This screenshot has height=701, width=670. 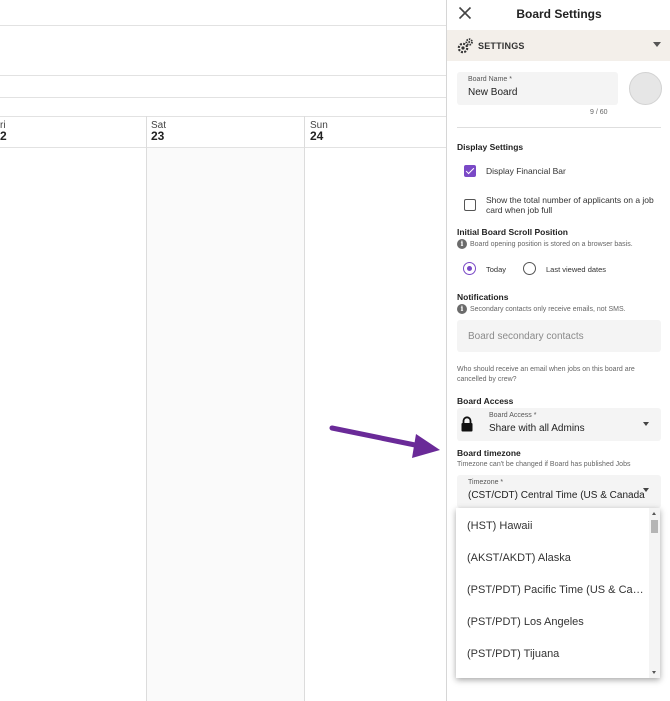 What do you see at coordinates (470, 171) in the screenshot?
I see `financial-bar-checkbox` at bounding box center [470, 171].